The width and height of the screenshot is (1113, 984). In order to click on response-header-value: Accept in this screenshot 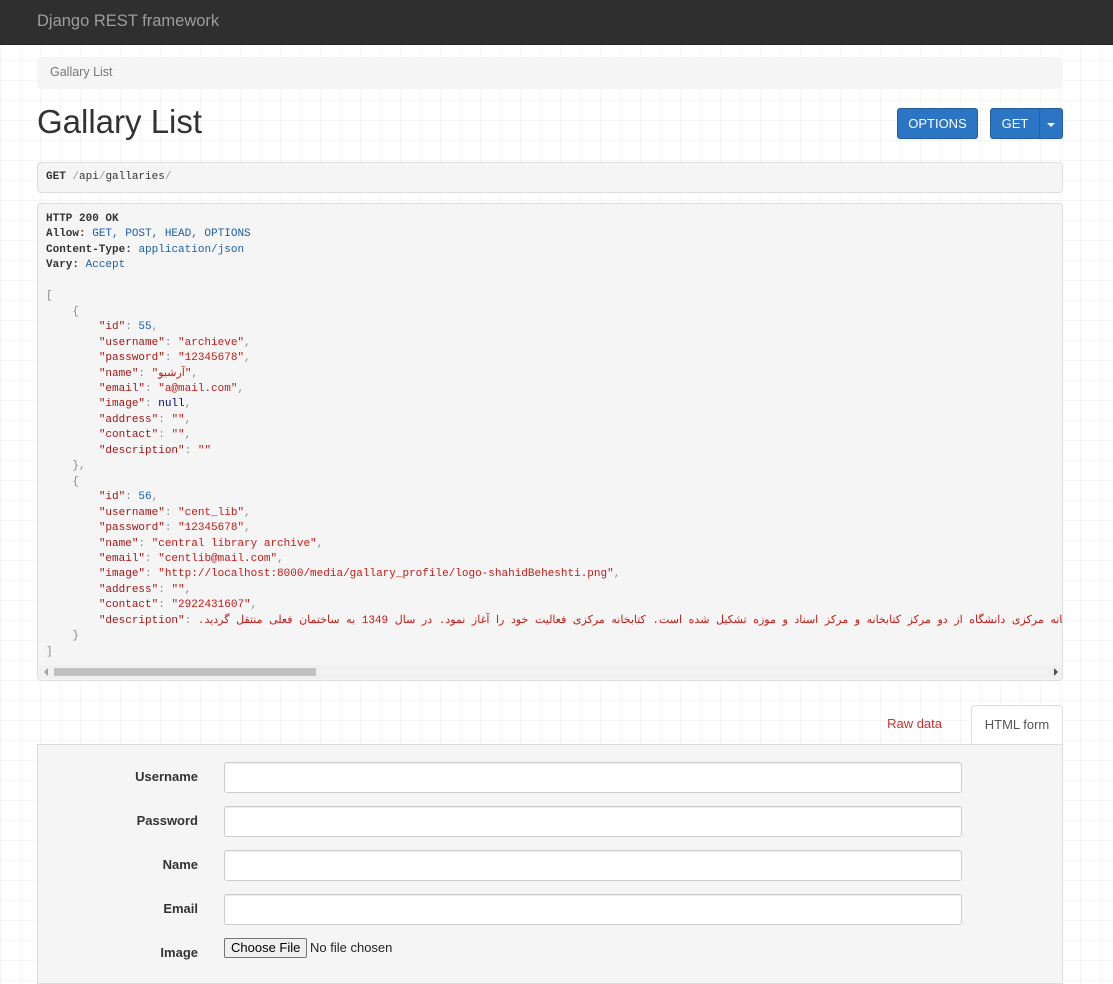, I will do `click(105, 265)`.